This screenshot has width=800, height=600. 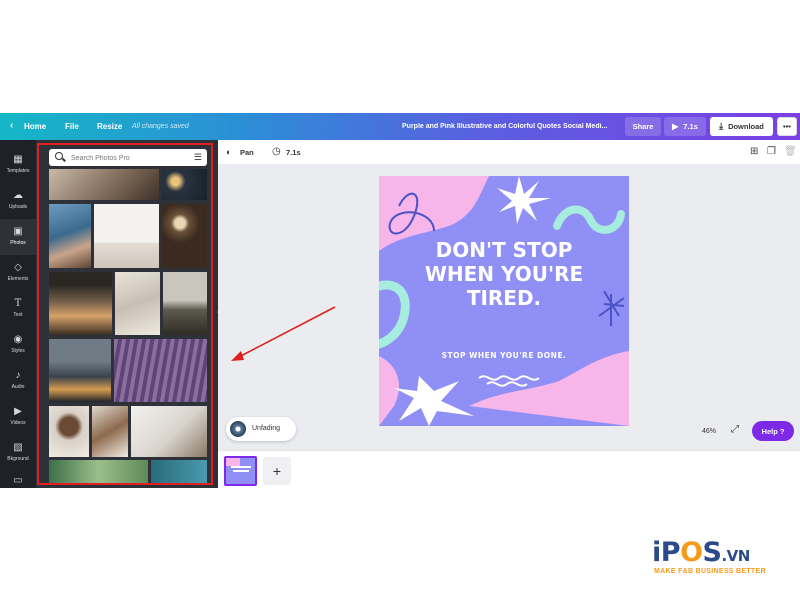 I want to click on resize-menu: Resize, so click(x=109, y=126).